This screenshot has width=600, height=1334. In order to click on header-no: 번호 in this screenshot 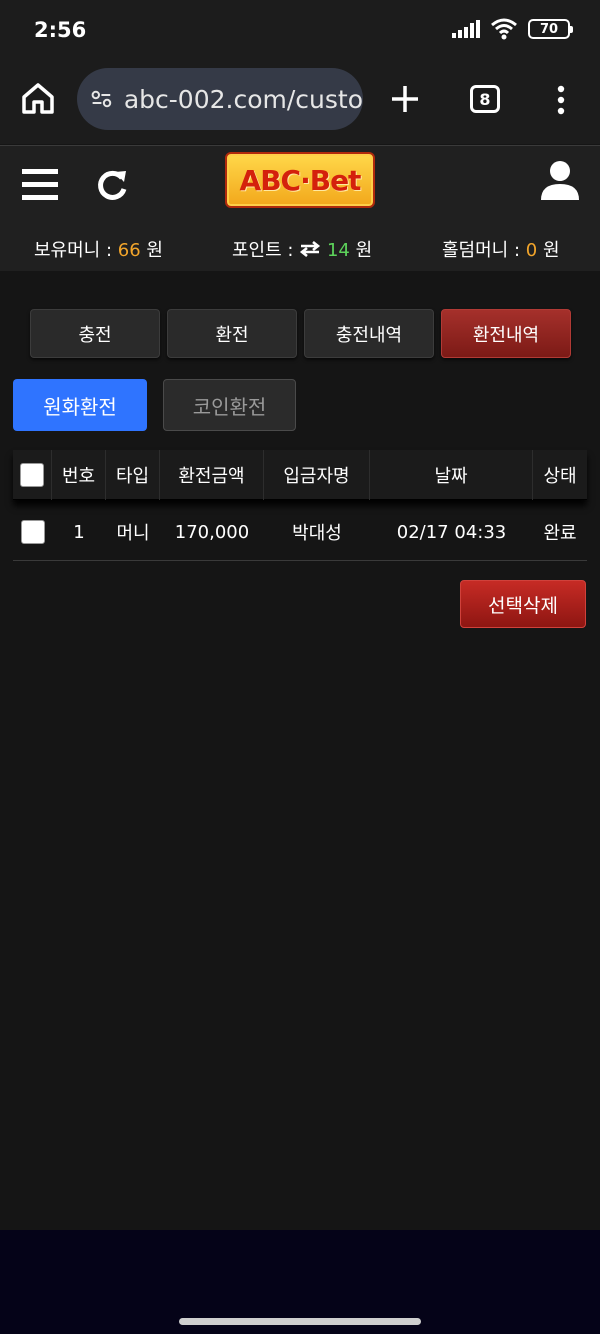, I will do `click(79, 475)`.